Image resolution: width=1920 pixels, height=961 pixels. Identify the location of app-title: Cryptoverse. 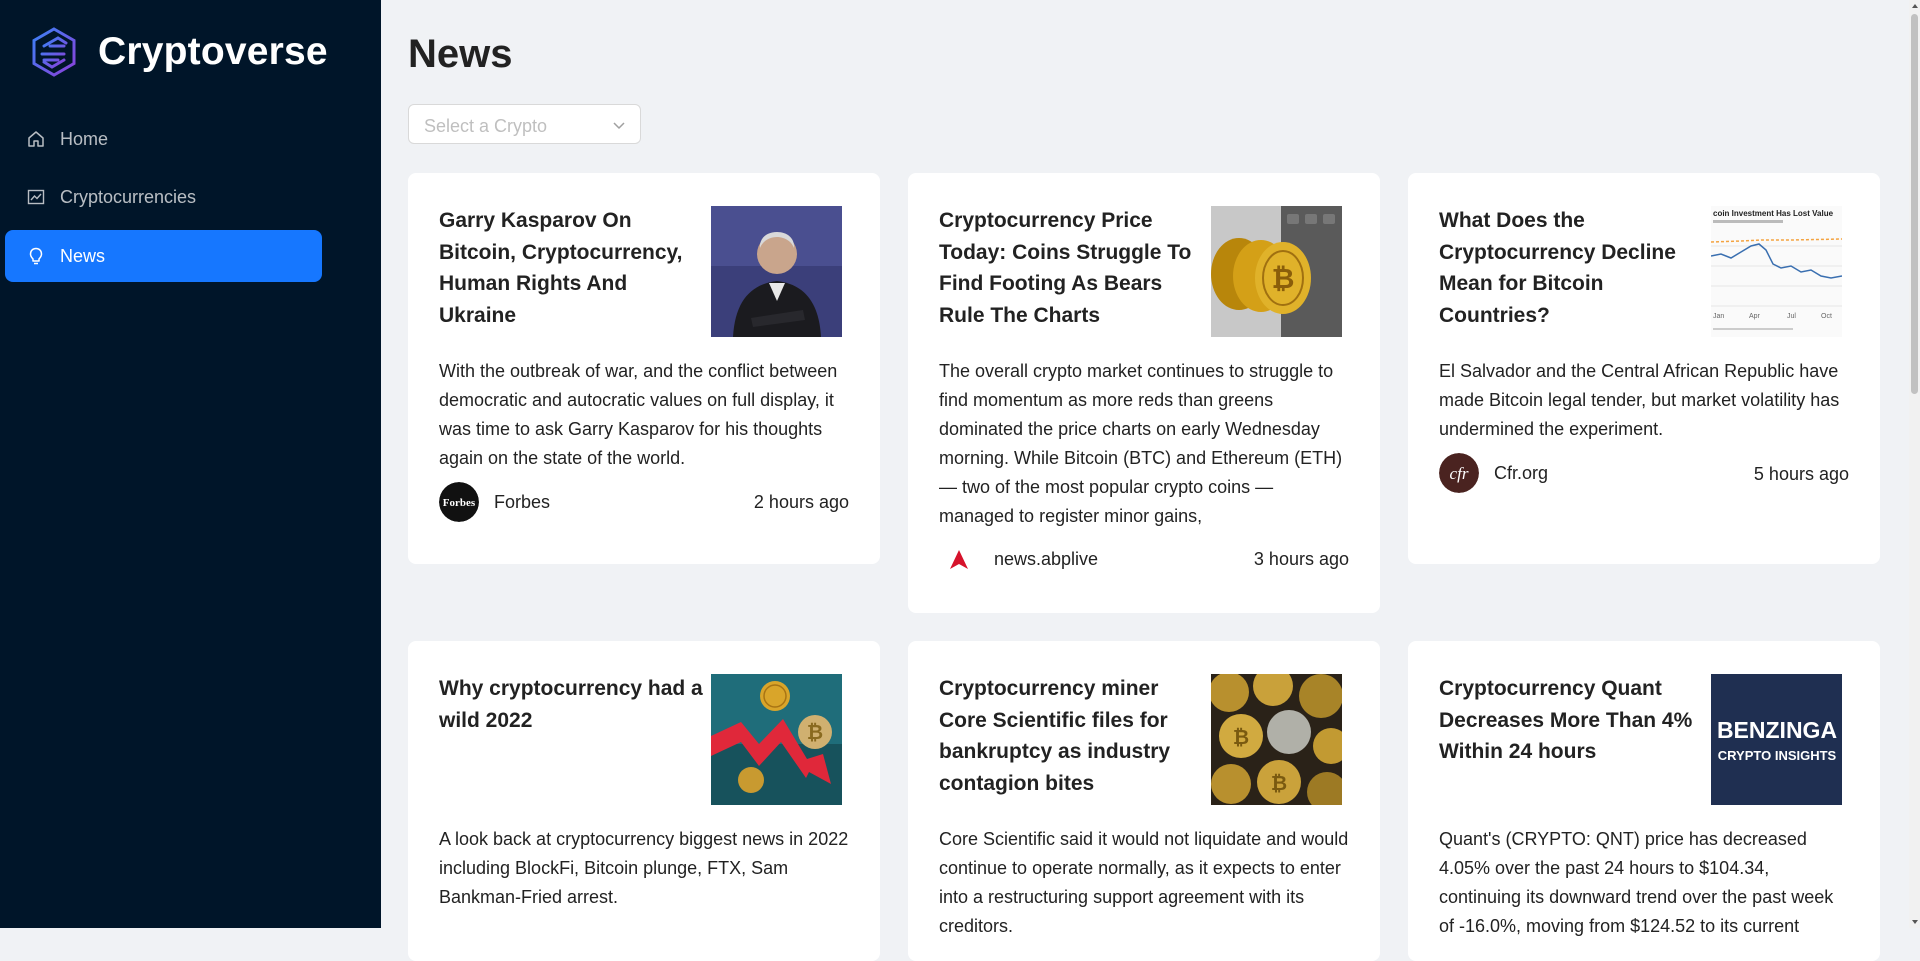
(213, 51).